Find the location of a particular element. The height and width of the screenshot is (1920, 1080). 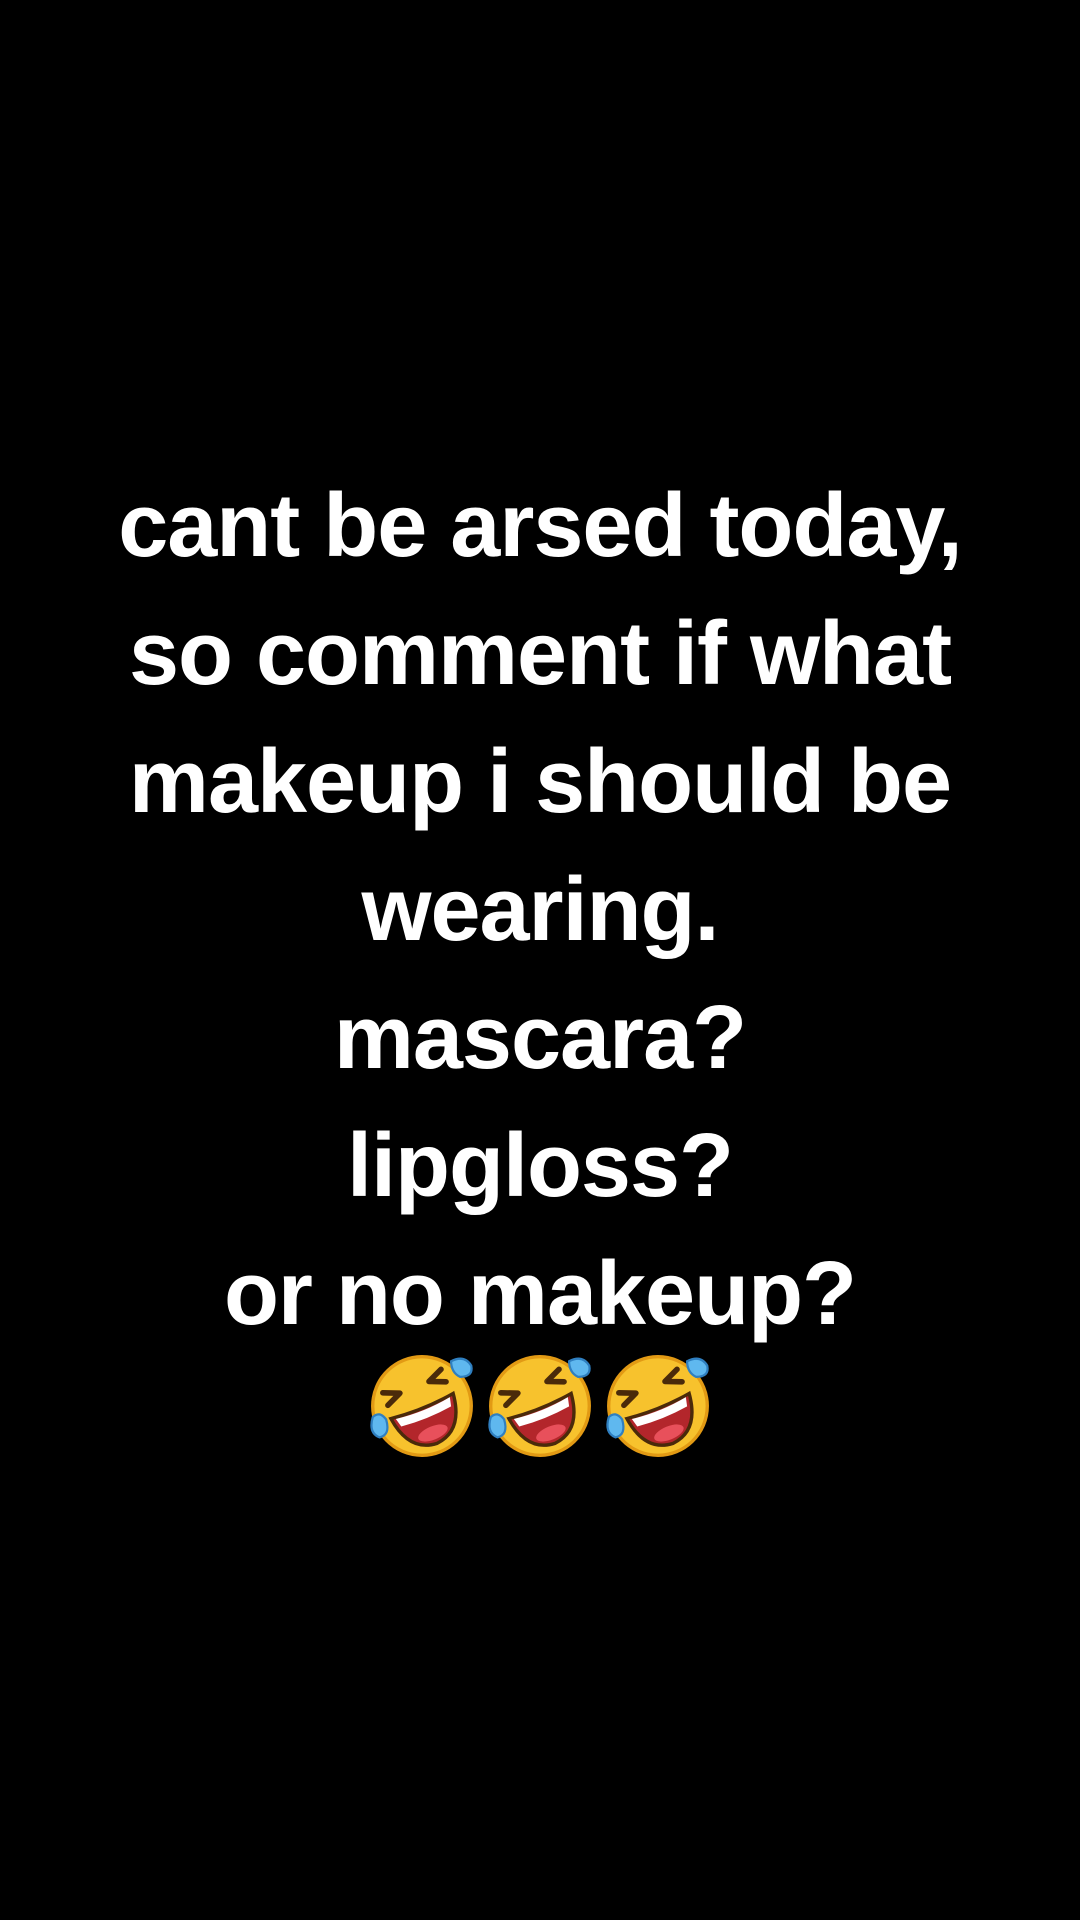

emoji-row is located at coordinates (540, 1406).